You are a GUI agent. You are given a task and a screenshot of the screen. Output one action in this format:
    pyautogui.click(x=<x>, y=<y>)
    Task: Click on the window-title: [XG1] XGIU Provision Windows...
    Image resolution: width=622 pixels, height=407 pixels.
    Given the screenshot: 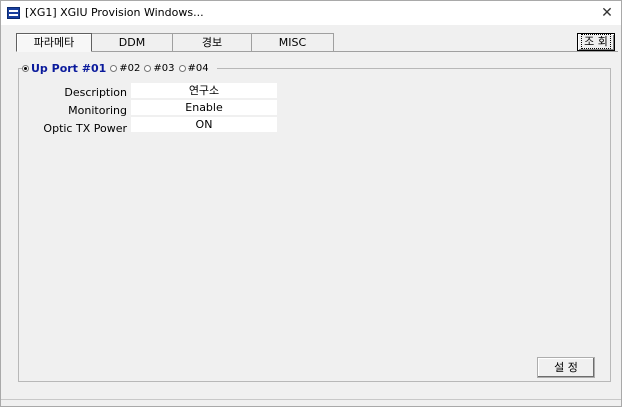 What is the action you would take?
    pyautogui.click(x=114, y=12)
    